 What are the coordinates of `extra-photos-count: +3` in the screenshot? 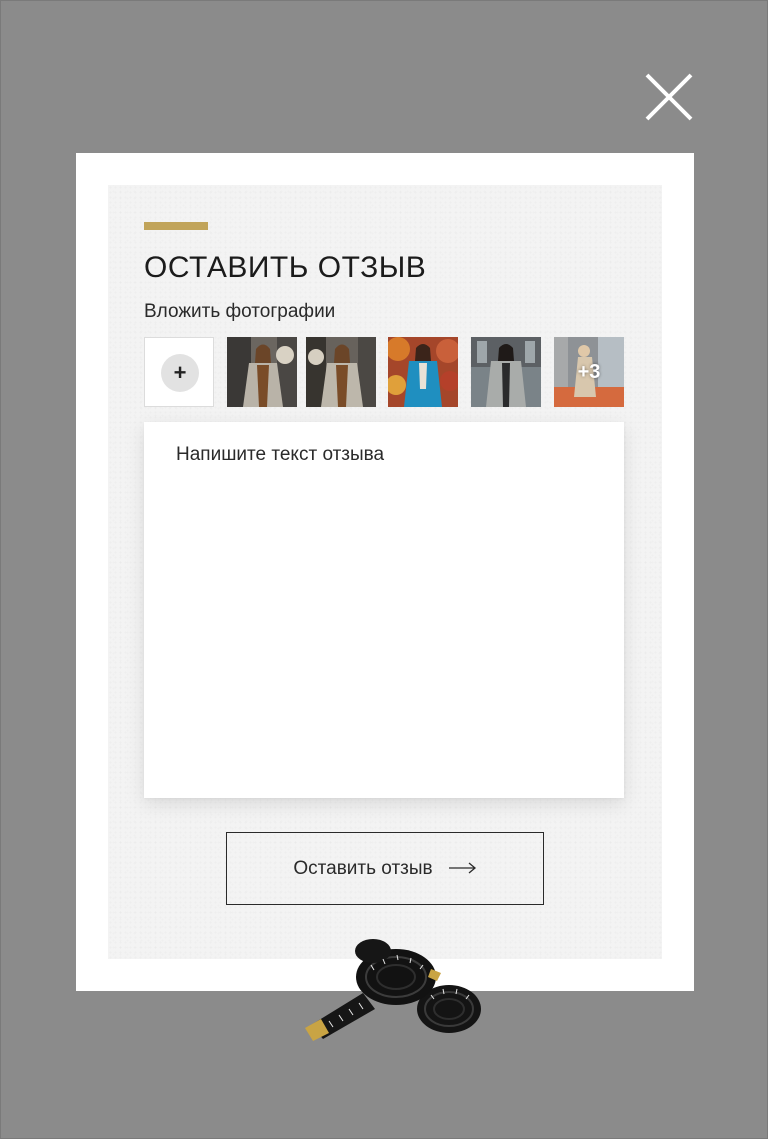 It's located at (589, 372).